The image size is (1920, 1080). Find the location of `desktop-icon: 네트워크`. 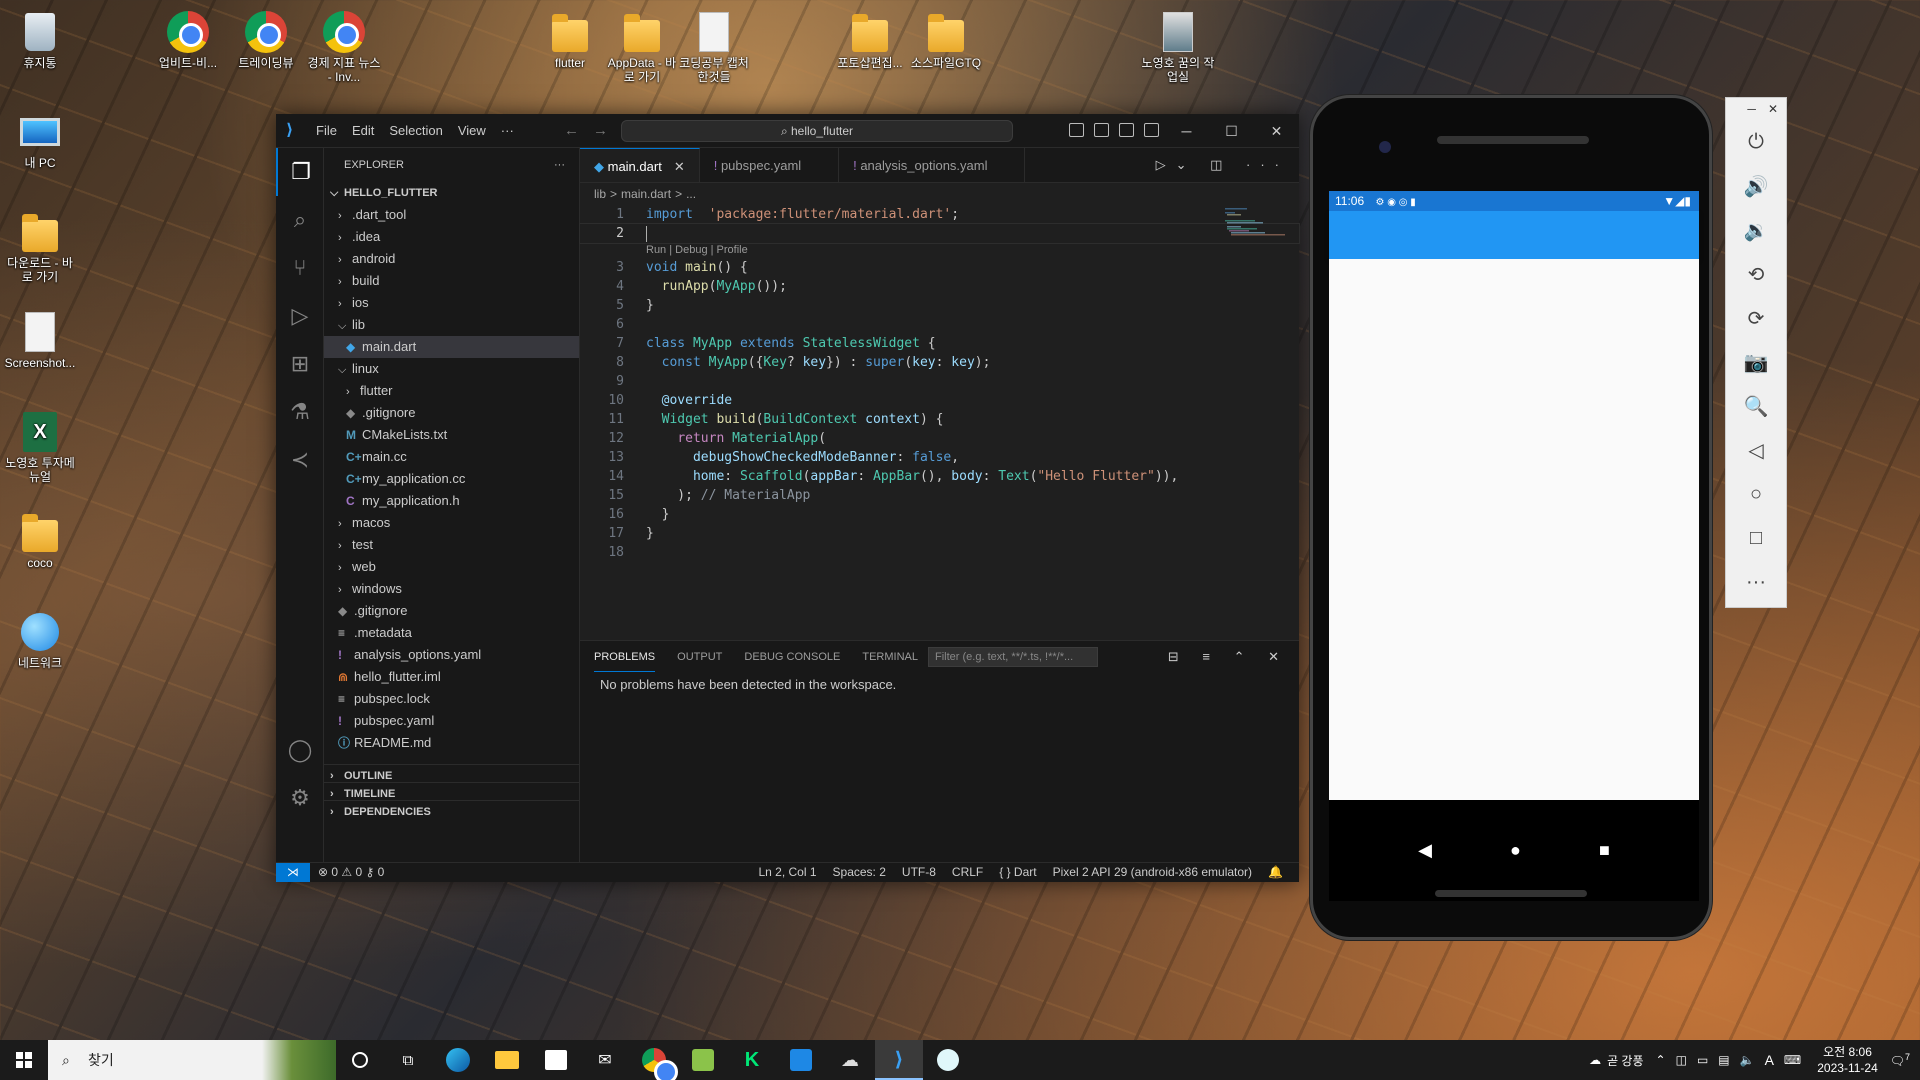

desktop-icon: 네트워크 is located at coordinates (40, 640).